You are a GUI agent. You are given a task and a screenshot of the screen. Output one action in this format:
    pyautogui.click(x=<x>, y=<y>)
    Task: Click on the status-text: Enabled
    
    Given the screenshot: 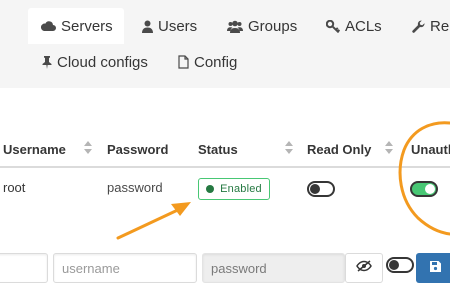 What is the action you would take?
    pyautogui.click(x=241, y=189)
    